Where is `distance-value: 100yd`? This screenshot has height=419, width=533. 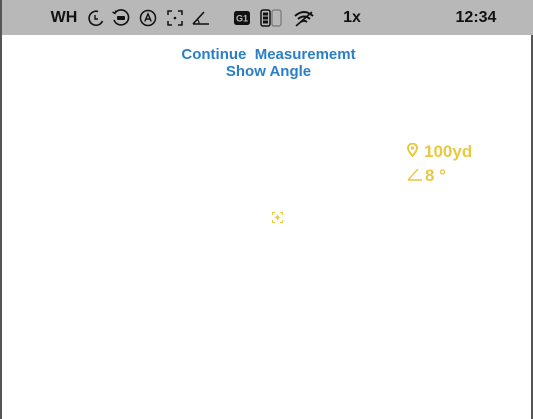
distance-value: 100yd is located at coordinates (448, 151).